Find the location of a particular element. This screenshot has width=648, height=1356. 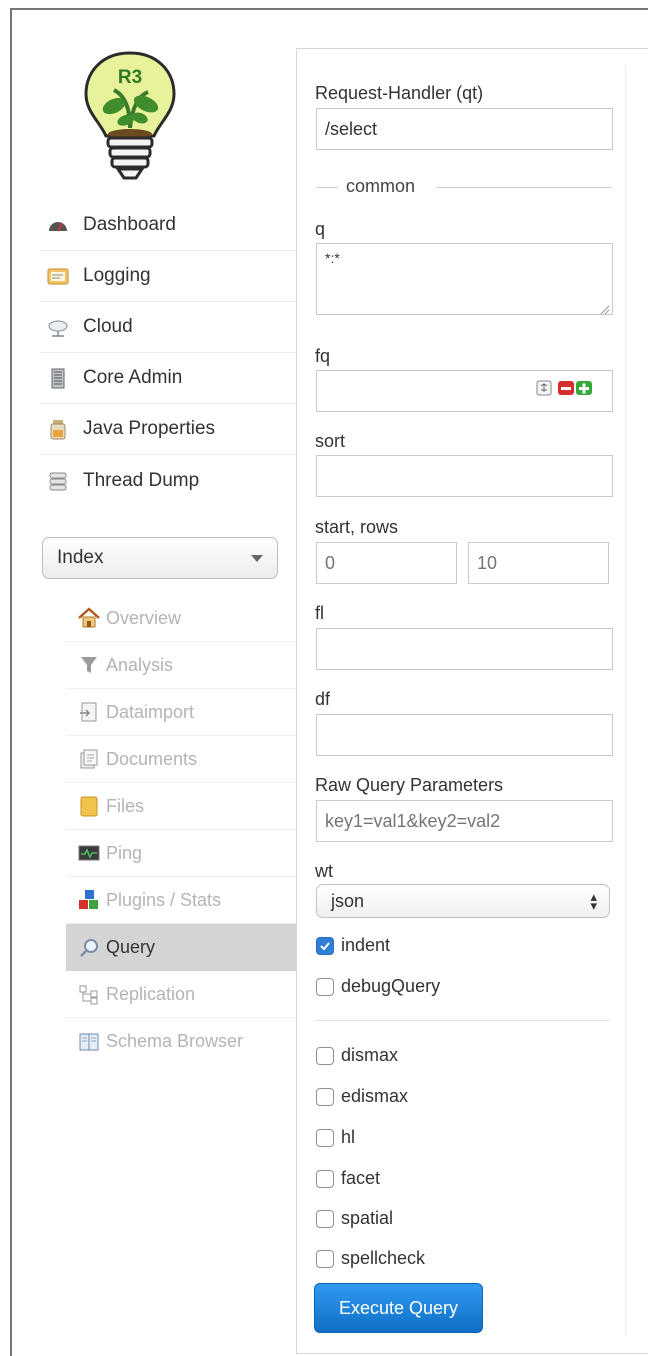

facet-label: facet is located at coordinates (361, 1178).